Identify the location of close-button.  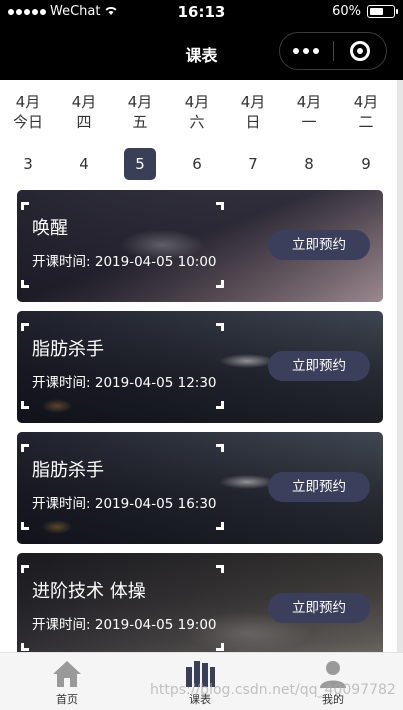
(359, 51).